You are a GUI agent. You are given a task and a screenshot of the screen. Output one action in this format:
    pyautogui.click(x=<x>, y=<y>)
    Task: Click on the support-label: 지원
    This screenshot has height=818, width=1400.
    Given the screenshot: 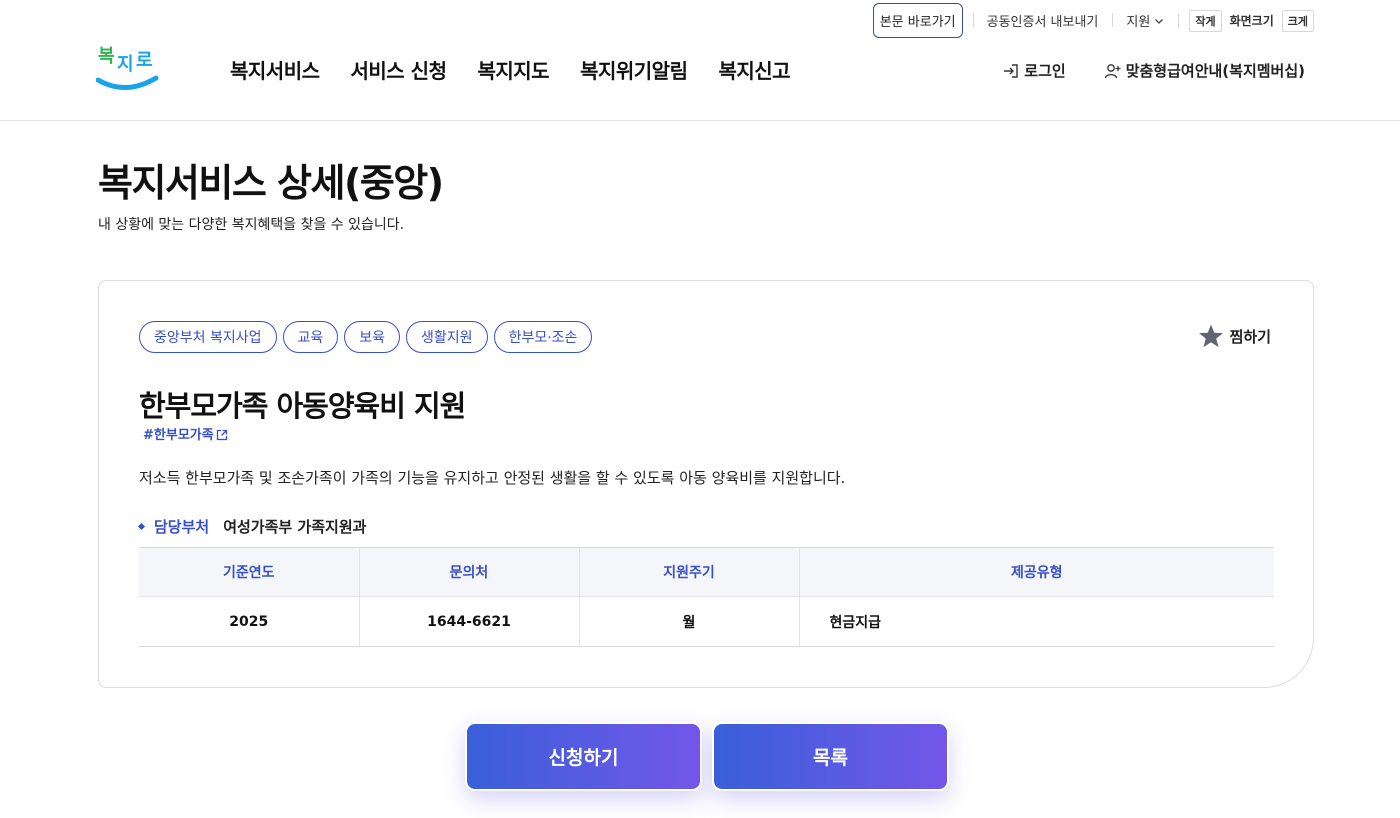 What is the action you would take?
    pyautogui.click(x=1138, y=22)
    